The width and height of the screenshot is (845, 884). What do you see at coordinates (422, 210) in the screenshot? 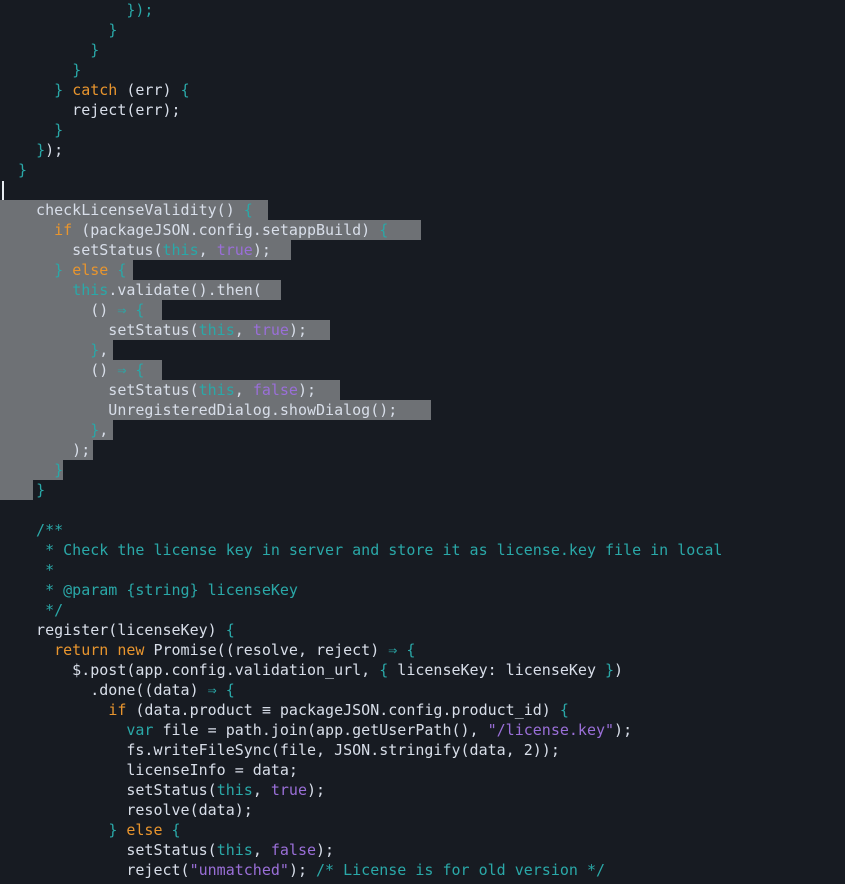
I see `code-line: checkLicenseValidity() {` at bounding box center [422, 210].